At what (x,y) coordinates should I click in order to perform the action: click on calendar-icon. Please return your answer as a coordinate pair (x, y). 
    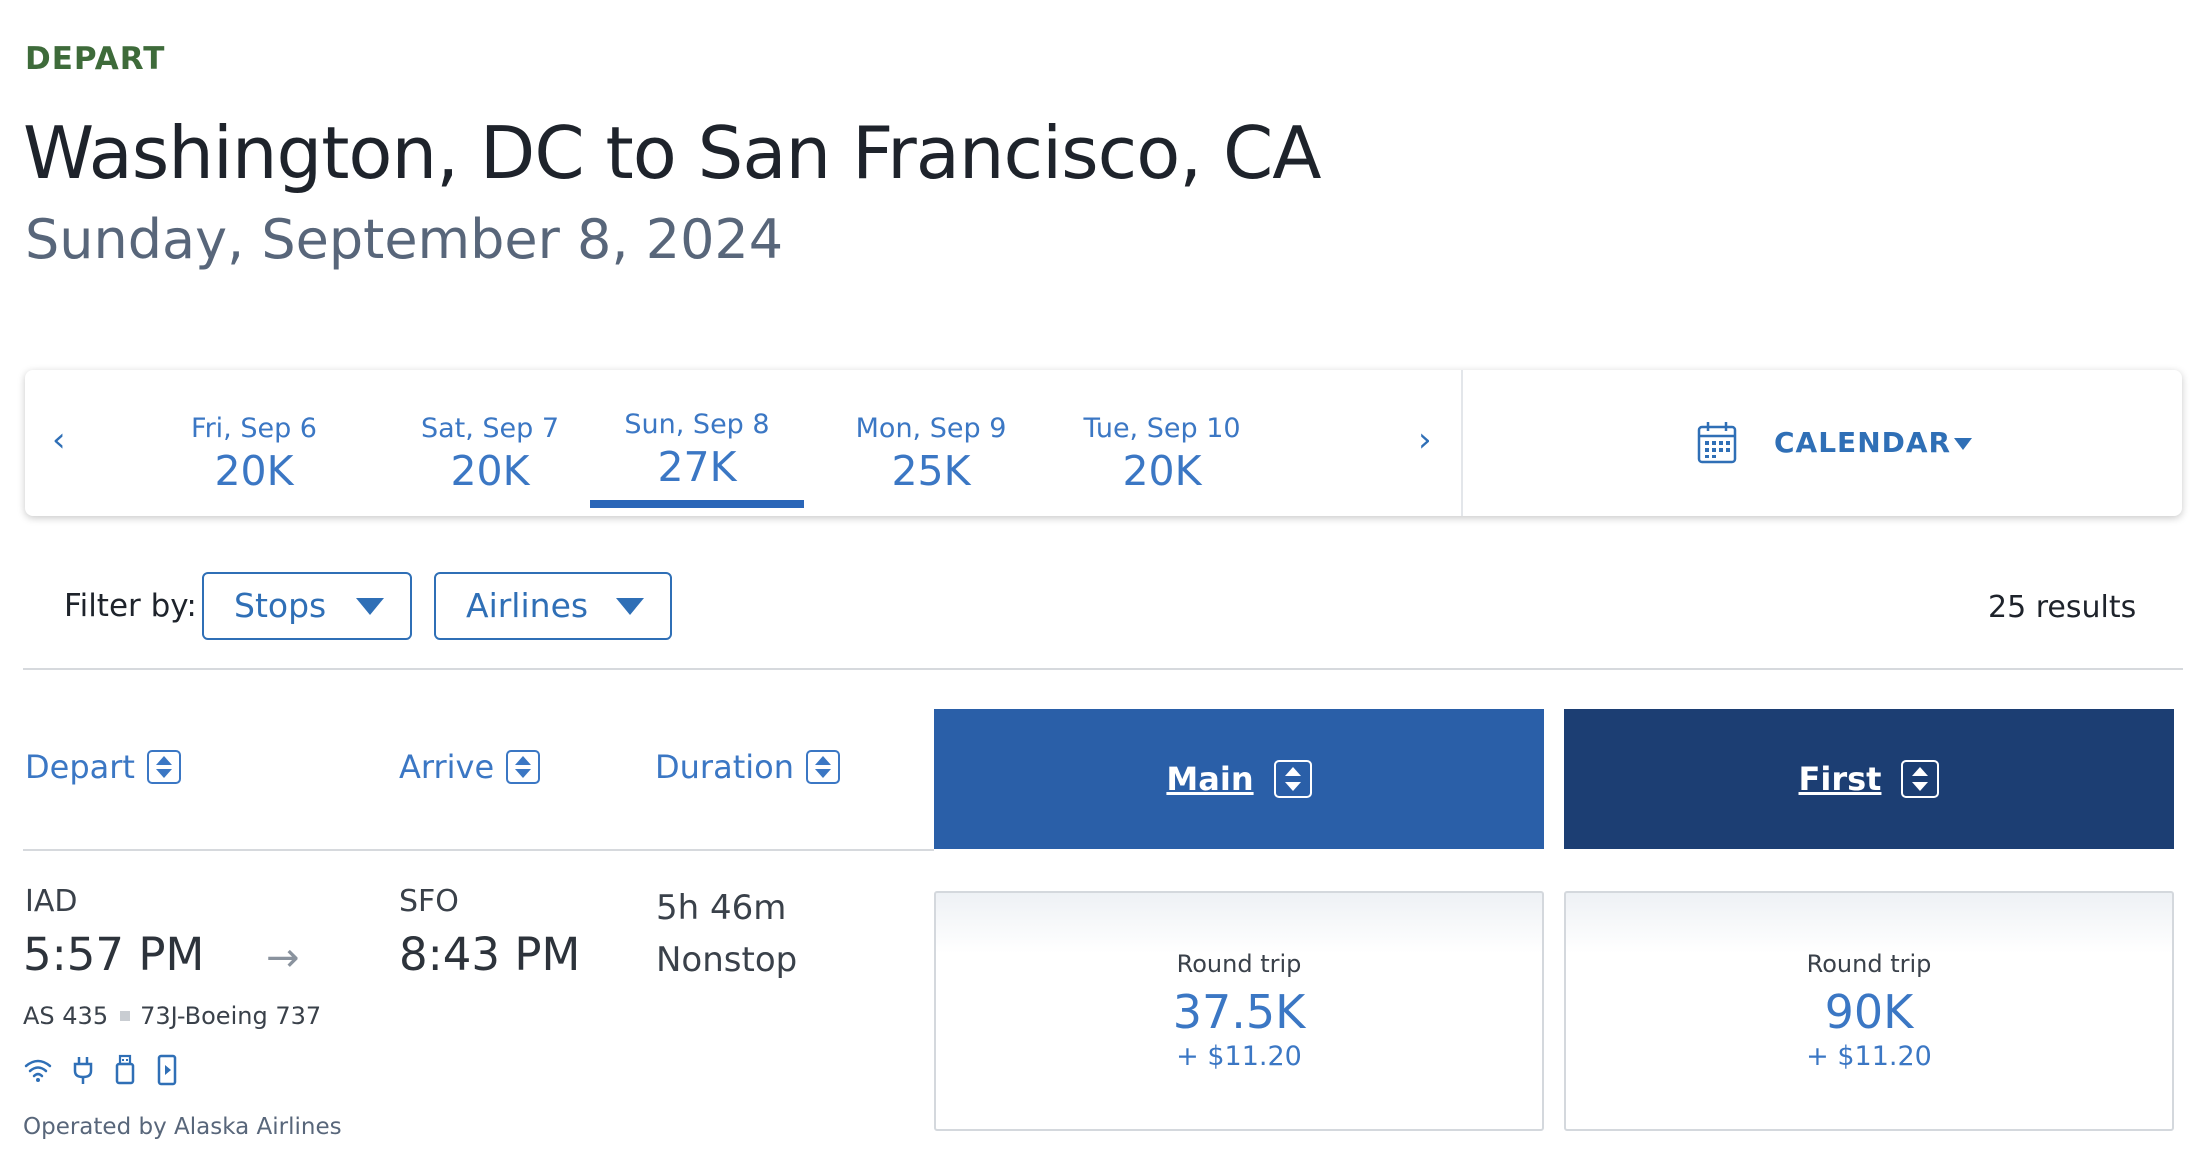
    Looking at the image, I should click on (1717, 442).